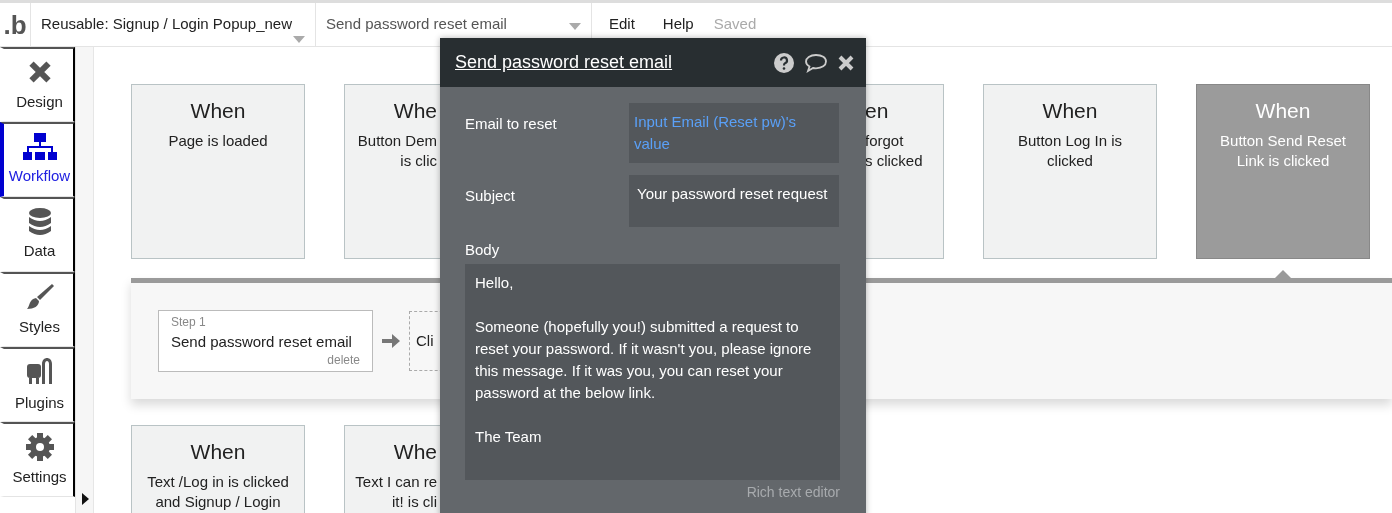  I want to click on help-icon, so click(784, 62).